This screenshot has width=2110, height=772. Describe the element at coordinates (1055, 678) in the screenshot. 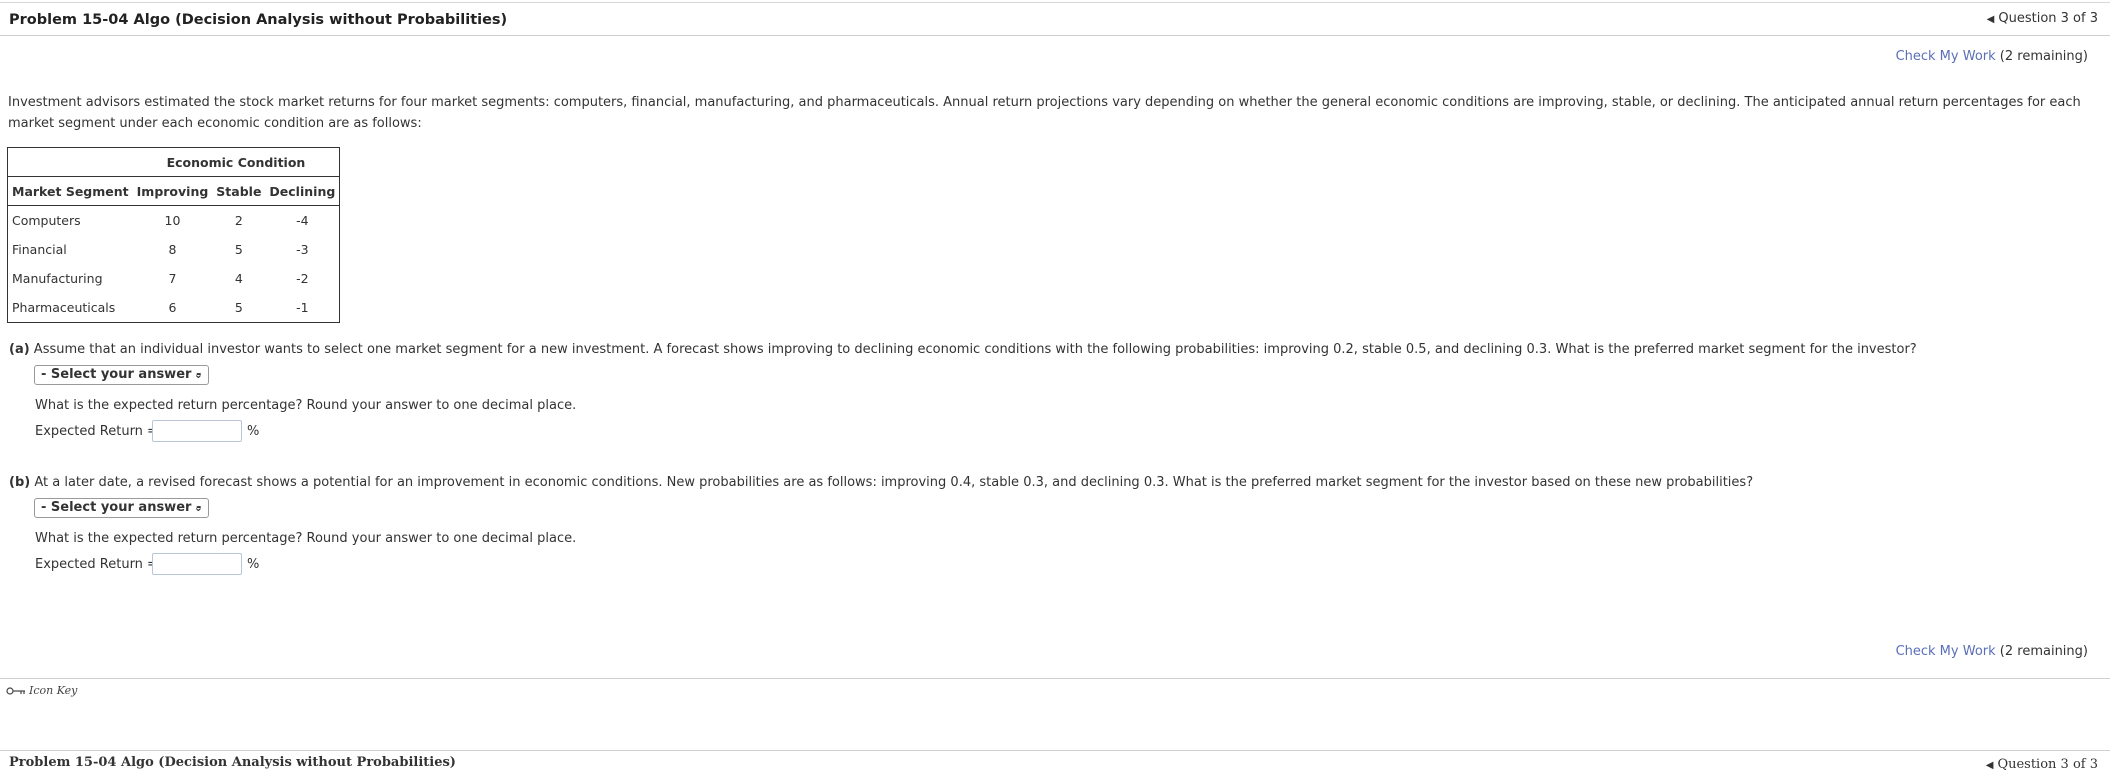

I see `footer-divider` at that location.